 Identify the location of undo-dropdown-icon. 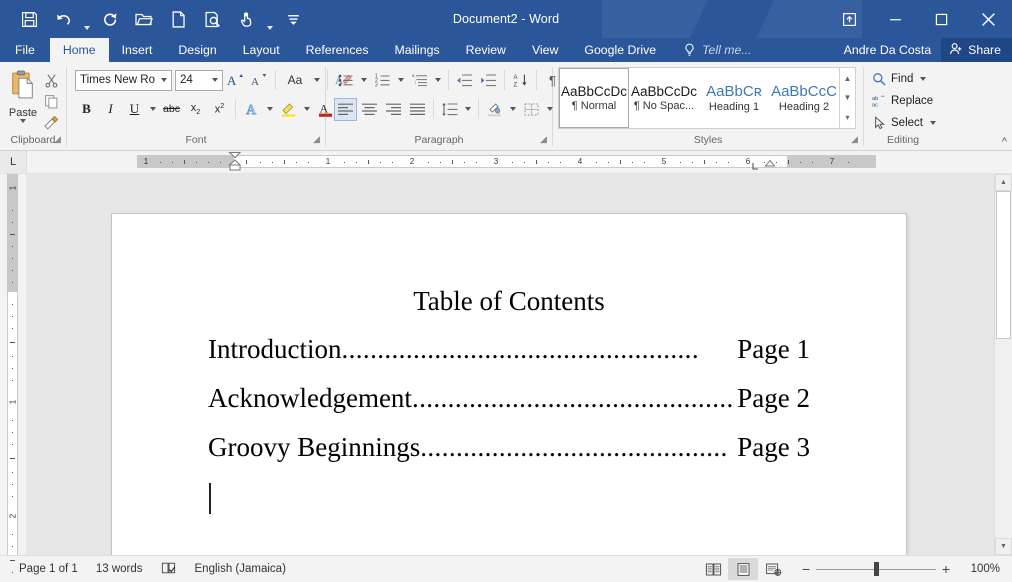
(86, 19).